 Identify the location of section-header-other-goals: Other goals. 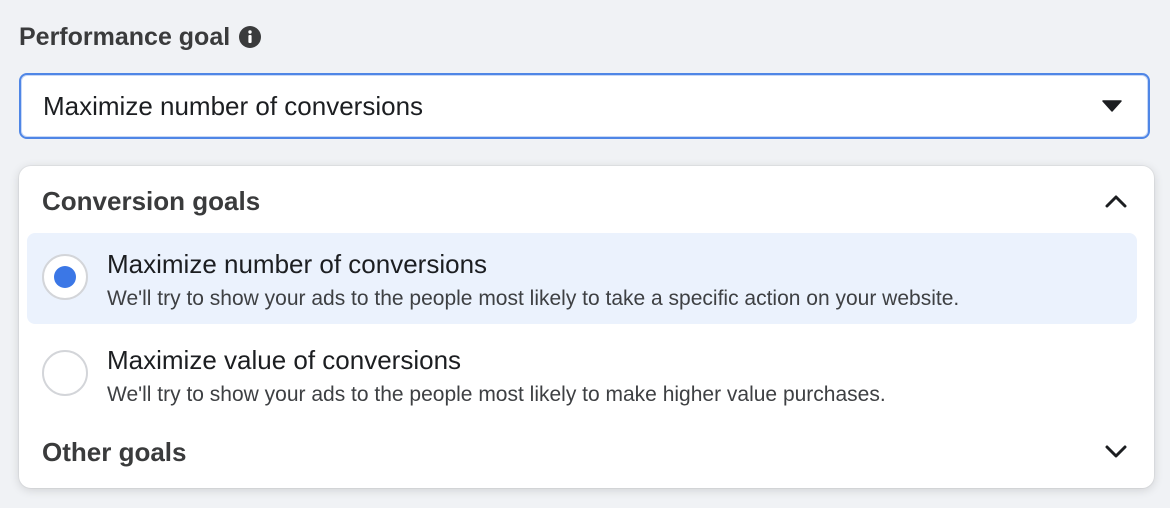
(586, 452).